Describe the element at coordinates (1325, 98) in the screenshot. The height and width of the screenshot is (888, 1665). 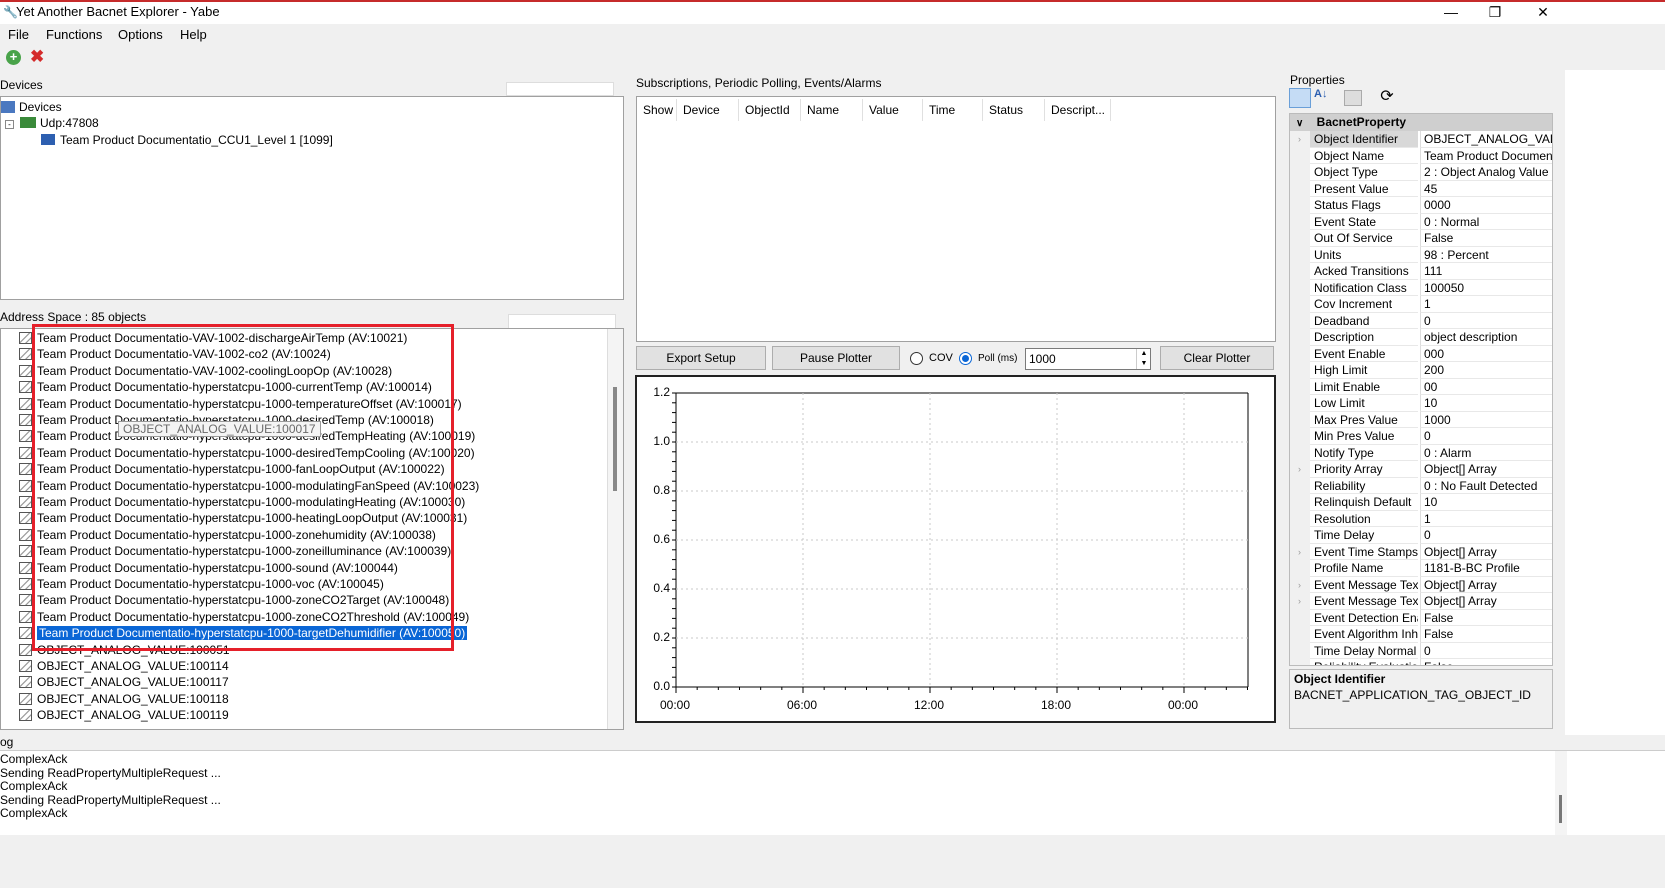
I see `alphabetical-sort-icon: A↓` at that location.